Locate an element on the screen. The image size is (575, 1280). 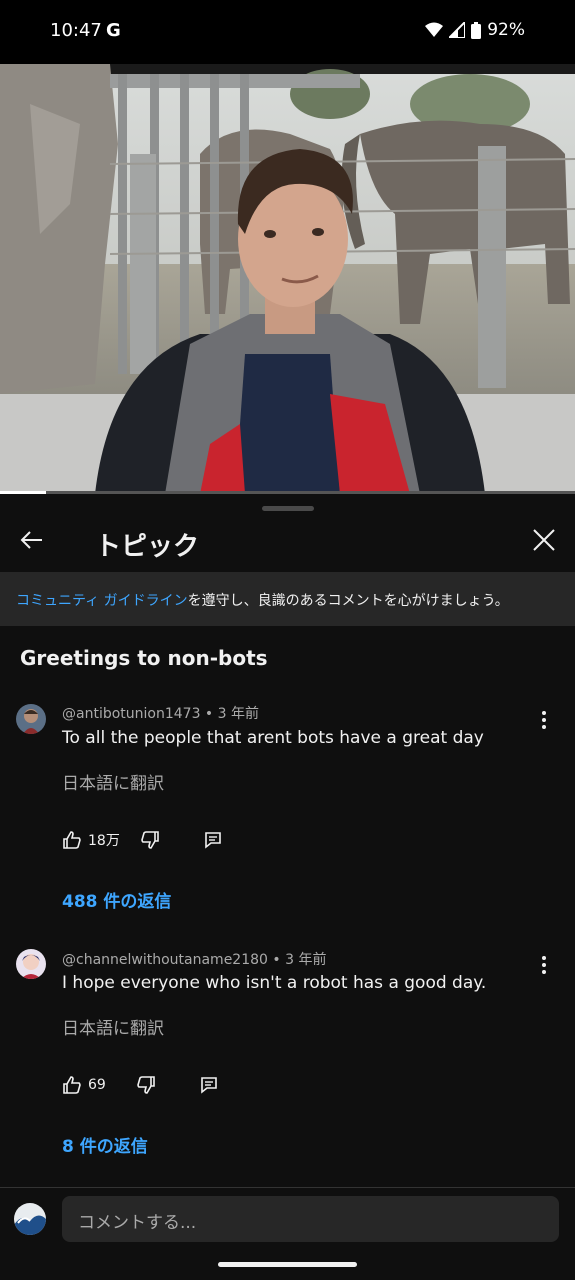
panel-title: トピック is located at coordinates (147, 547).